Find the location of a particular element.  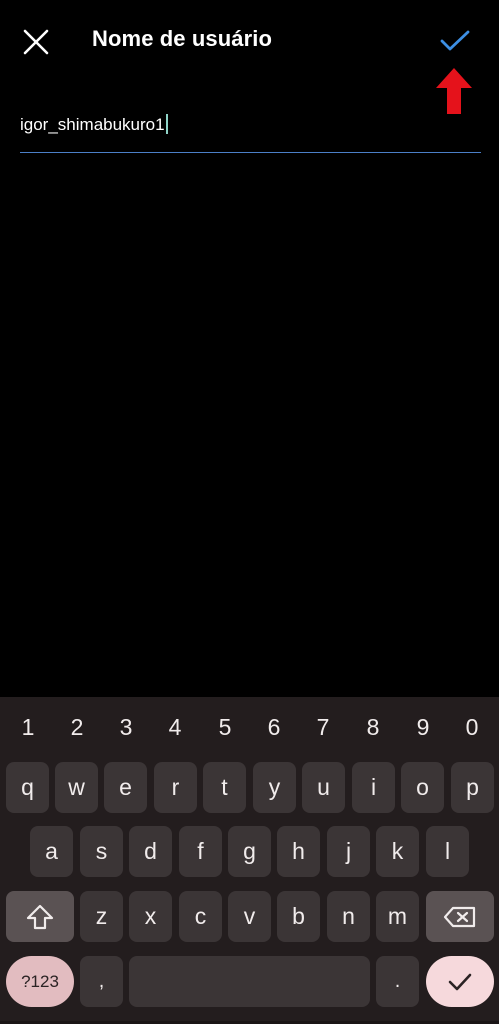

key-w: w is located at coordinates (76, 787).